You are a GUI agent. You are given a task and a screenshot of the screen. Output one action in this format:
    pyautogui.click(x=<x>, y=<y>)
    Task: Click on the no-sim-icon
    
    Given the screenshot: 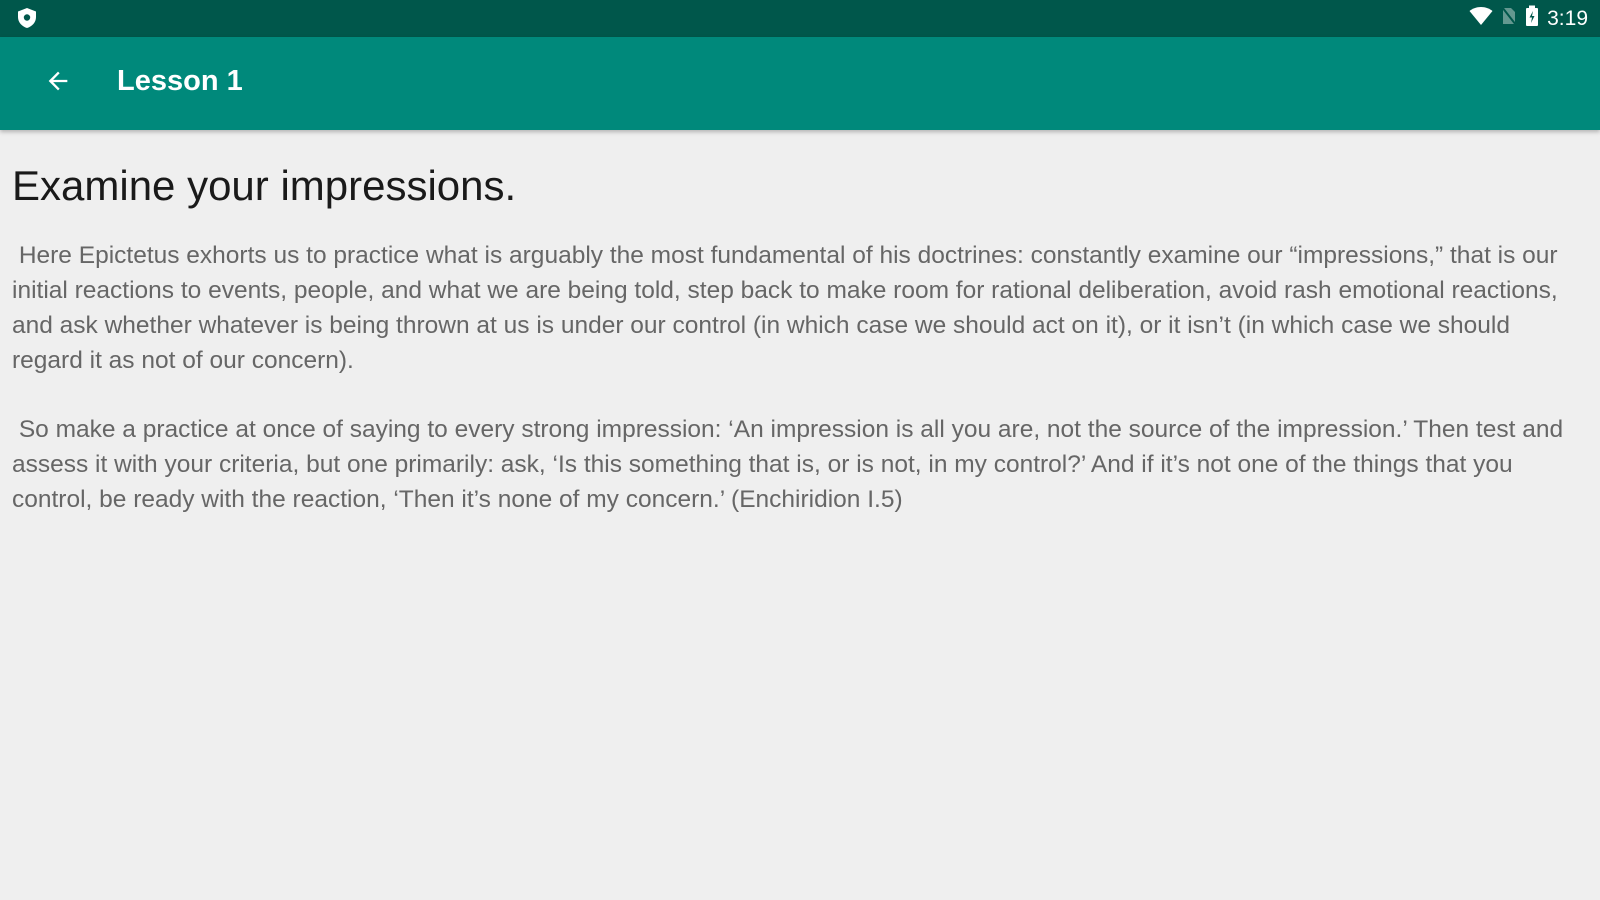 What is the action you would take?
    pyautogui.click(x=1509, y=18)
    